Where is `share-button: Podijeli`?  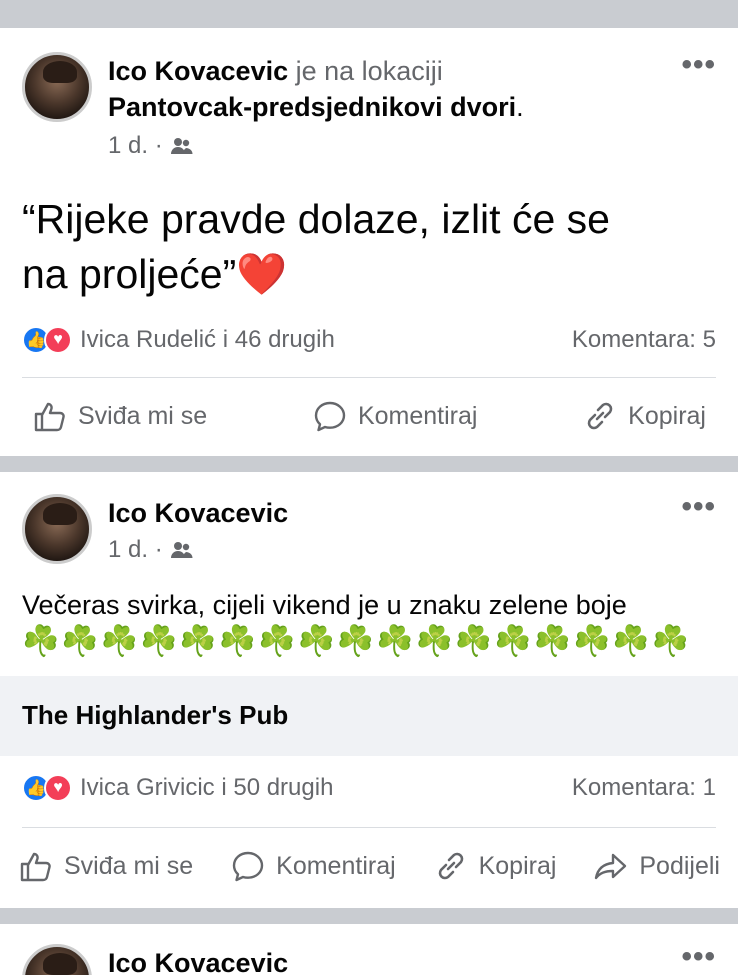
share-button: Podijeli is located at coordinates (656, 866).